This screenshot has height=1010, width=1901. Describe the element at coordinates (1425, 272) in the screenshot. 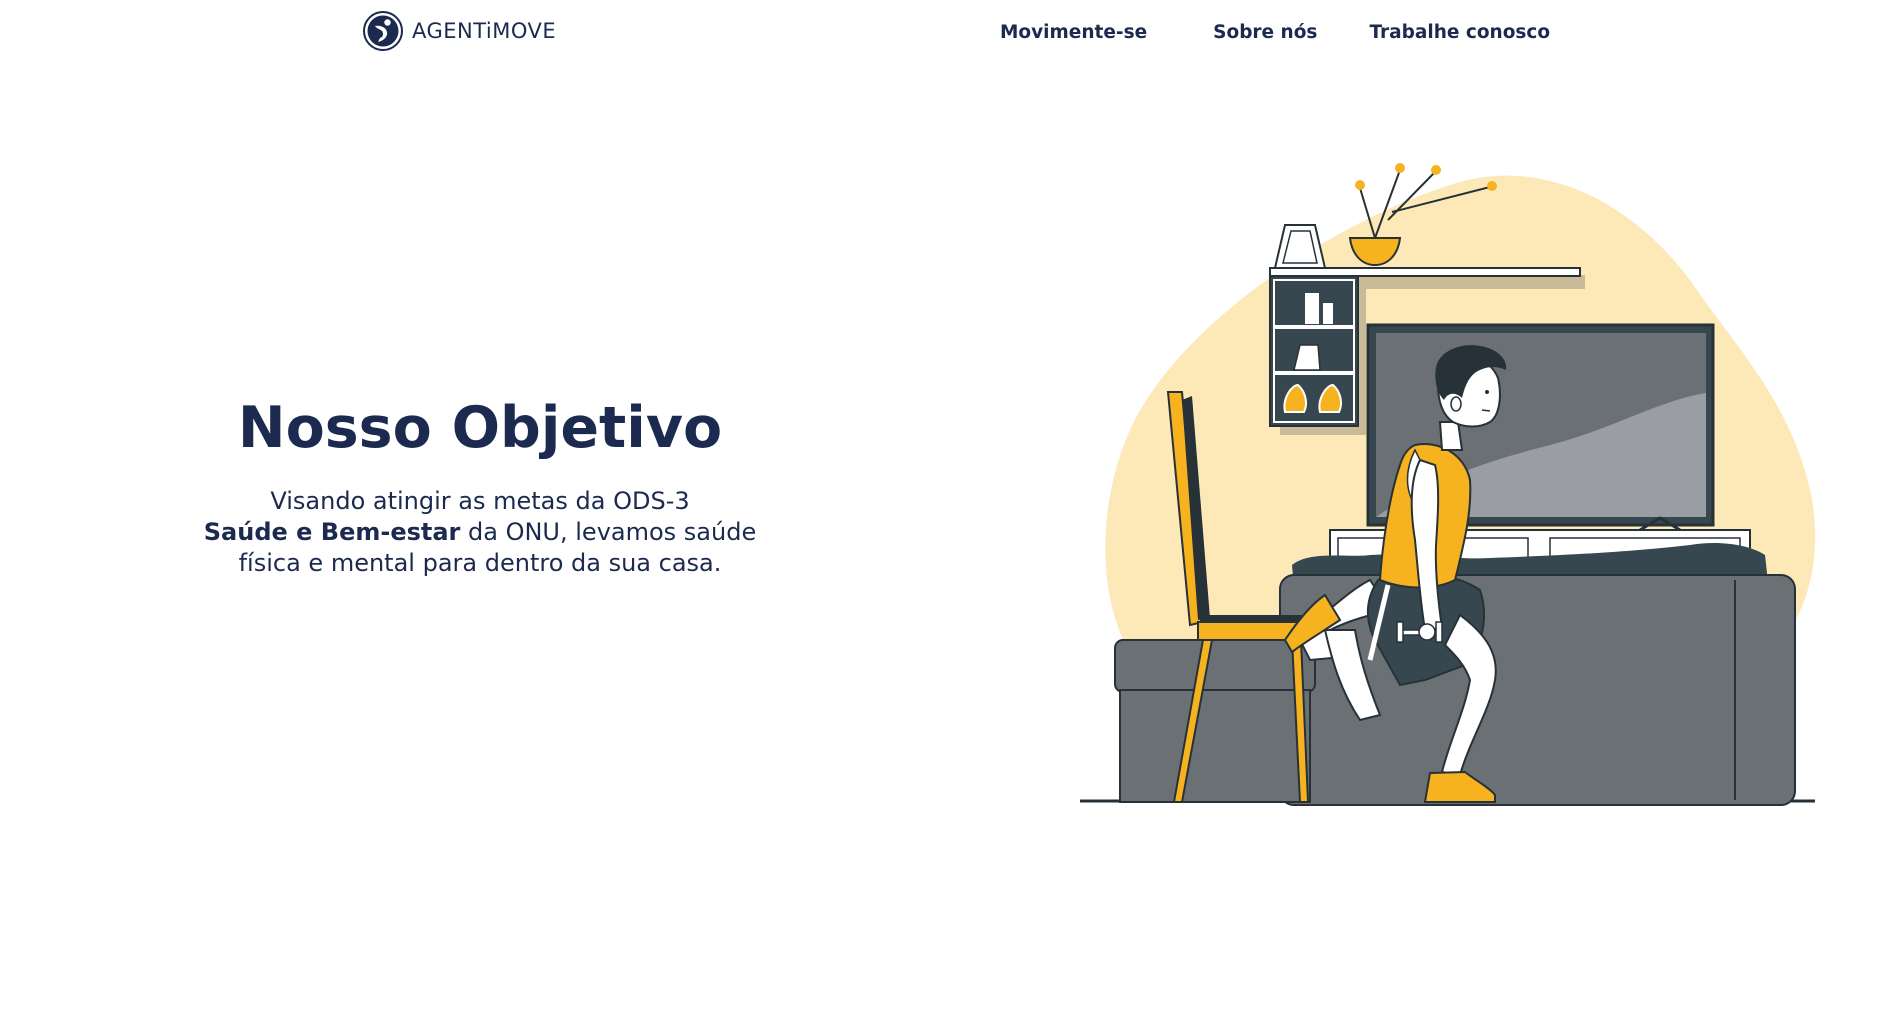

I see `wall-shelf` at that location.